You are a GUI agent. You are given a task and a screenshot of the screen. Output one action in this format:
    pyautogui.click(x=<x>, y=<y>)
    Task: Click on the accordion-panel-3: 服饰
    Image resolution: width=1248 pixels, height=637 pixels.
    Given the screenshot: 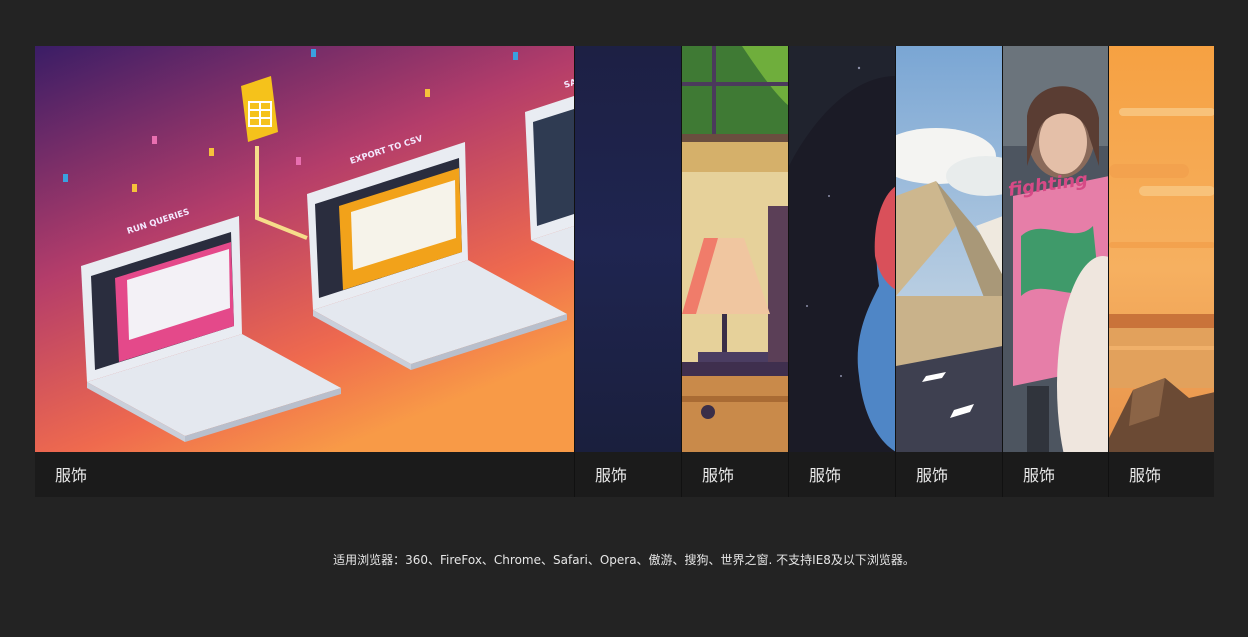 What is the action you would take?
    pyautogui.click(x=734, y=271)
    